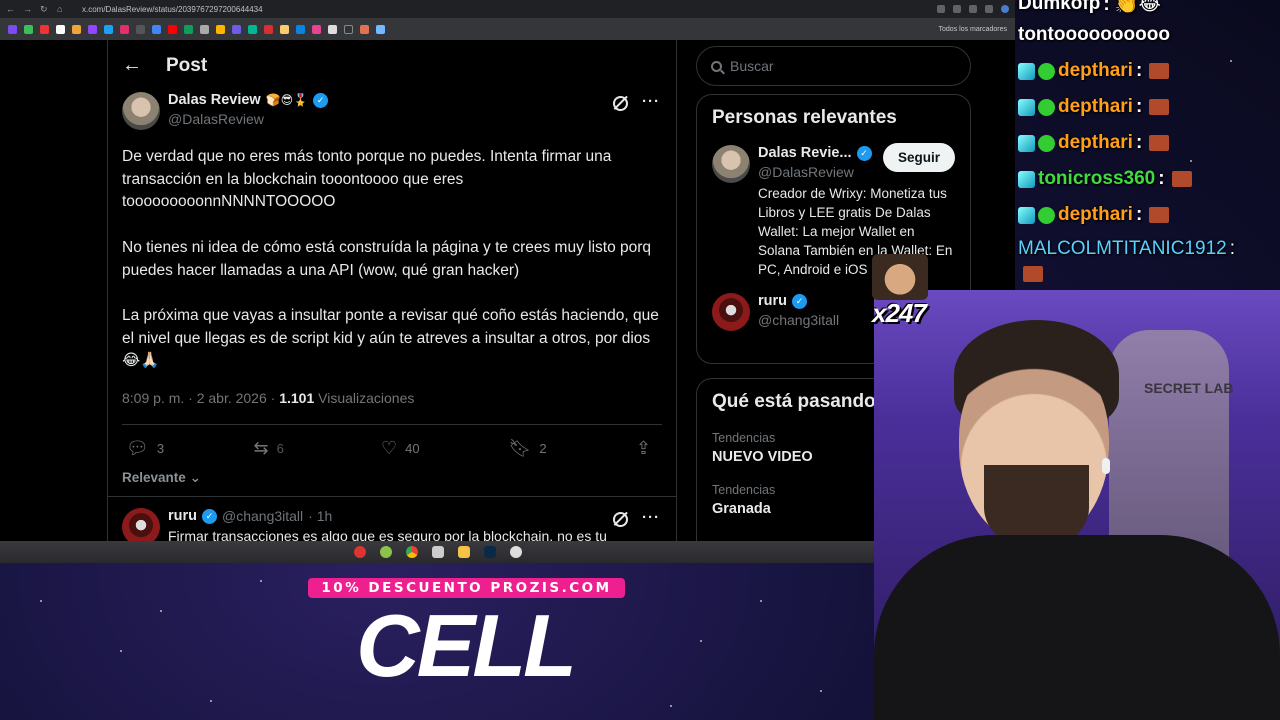 This screenshot has width=1280, height=720. What do you see at coordinates (918, 157) in the screenshot?
I see `follow-button: Seguir` at bounding box center [918, 157].